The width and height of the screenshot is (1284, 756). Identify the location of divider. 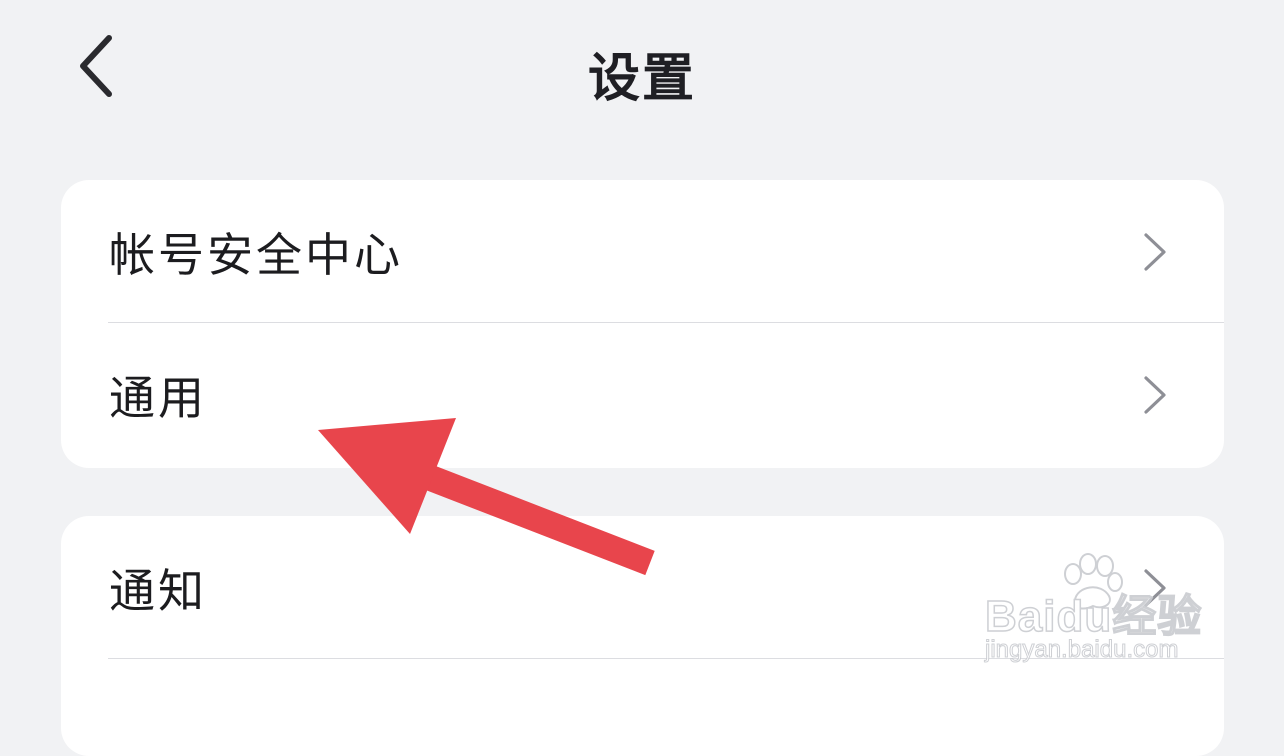
(666, 658).